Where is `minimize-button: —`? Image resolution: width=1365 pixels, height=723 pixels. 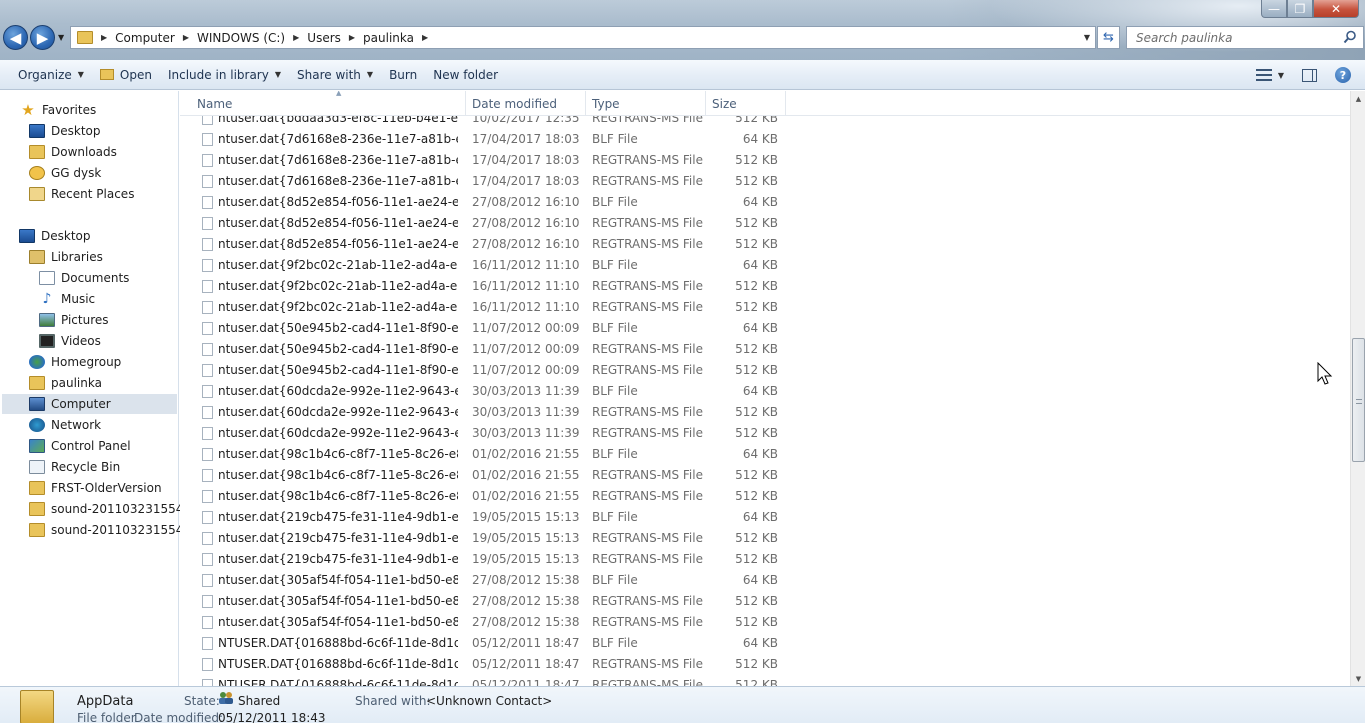
minimize-button: — is located at coordinates (1274, 9).